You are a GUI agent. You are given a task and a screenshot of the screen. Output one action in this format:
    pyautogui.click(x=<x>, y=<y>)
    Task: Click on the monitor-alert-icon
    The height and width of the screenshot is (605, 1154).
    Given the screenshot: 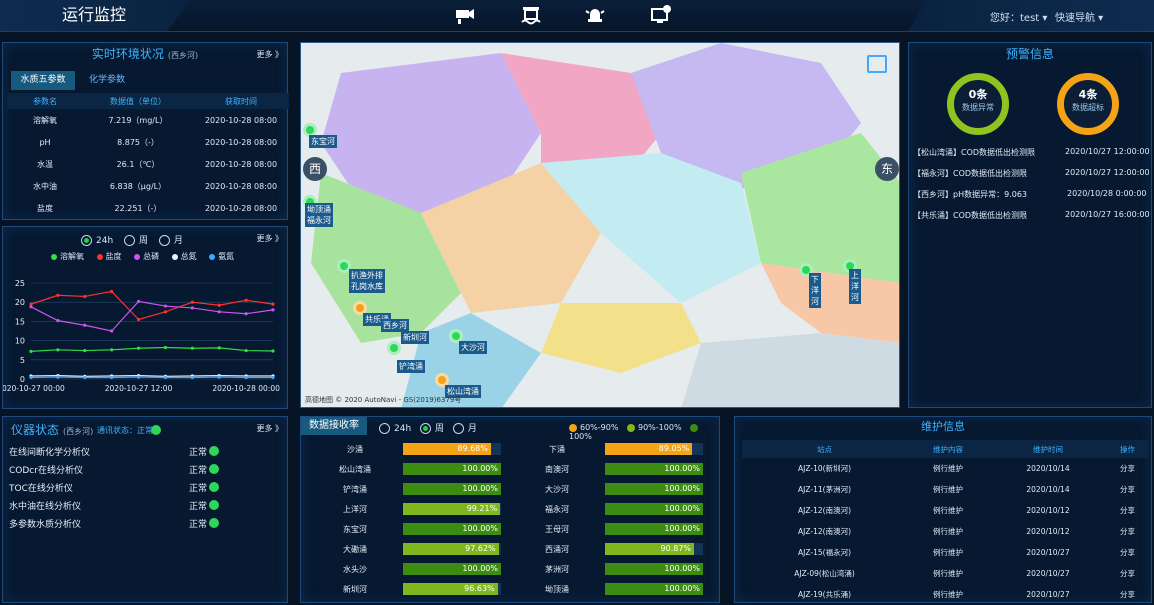 What is the action you would take?
    pyautogui.click(x=661, y=15)
    